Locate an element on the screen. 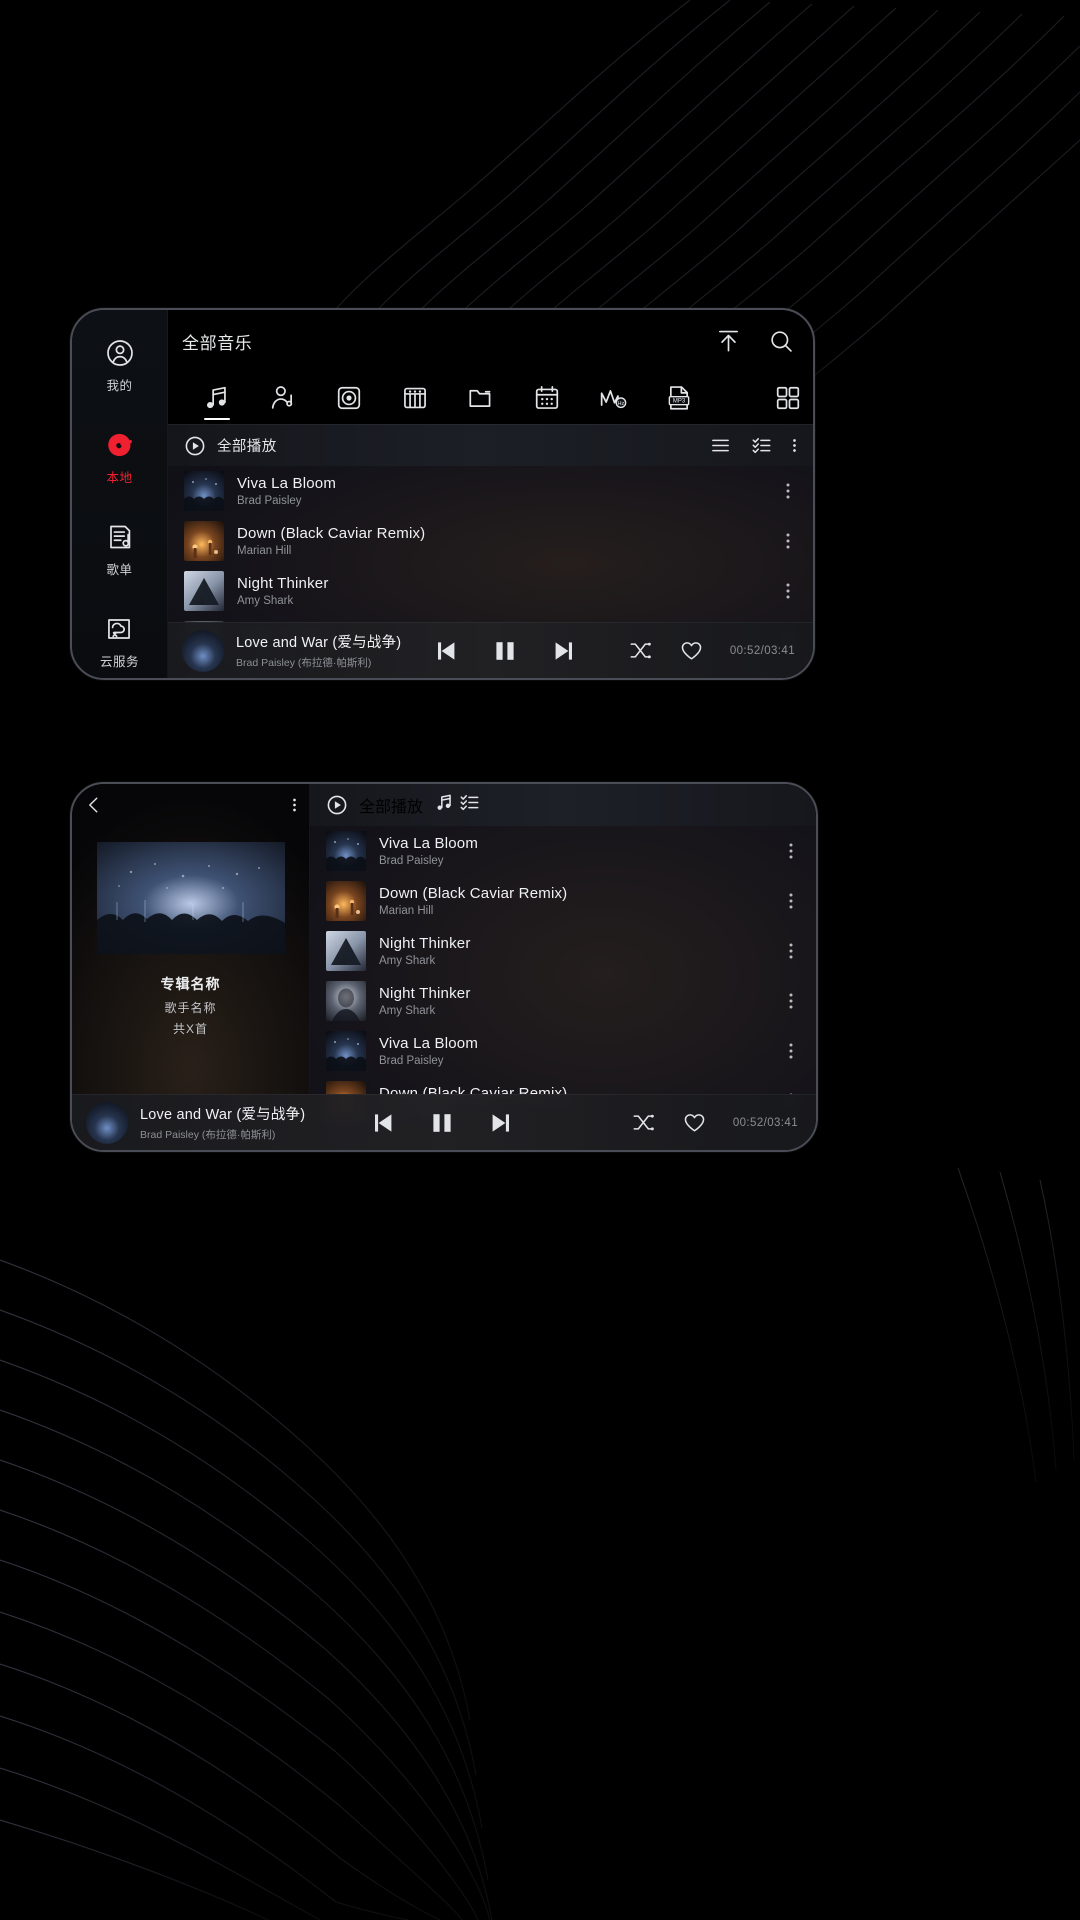 This screenshot has height=1920, width=1080. album-play-all-bar: 全部播放 is located at coordinates (563, 805).